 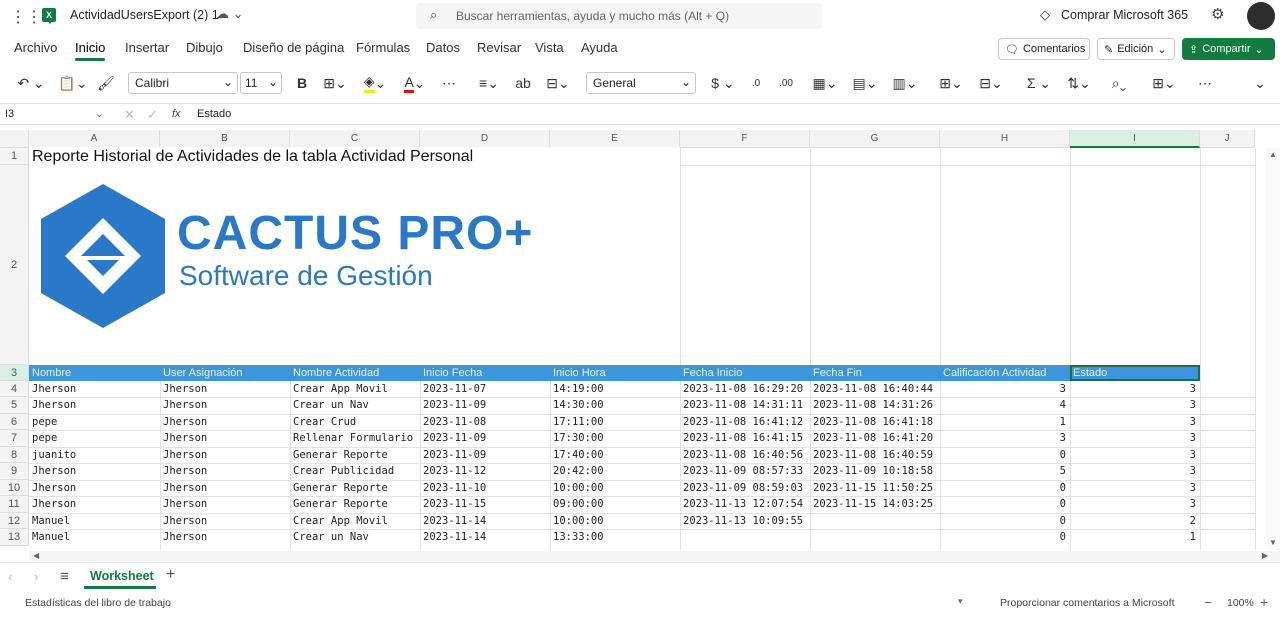 I want to click on row-header: 5, so click(x=14, y=405).